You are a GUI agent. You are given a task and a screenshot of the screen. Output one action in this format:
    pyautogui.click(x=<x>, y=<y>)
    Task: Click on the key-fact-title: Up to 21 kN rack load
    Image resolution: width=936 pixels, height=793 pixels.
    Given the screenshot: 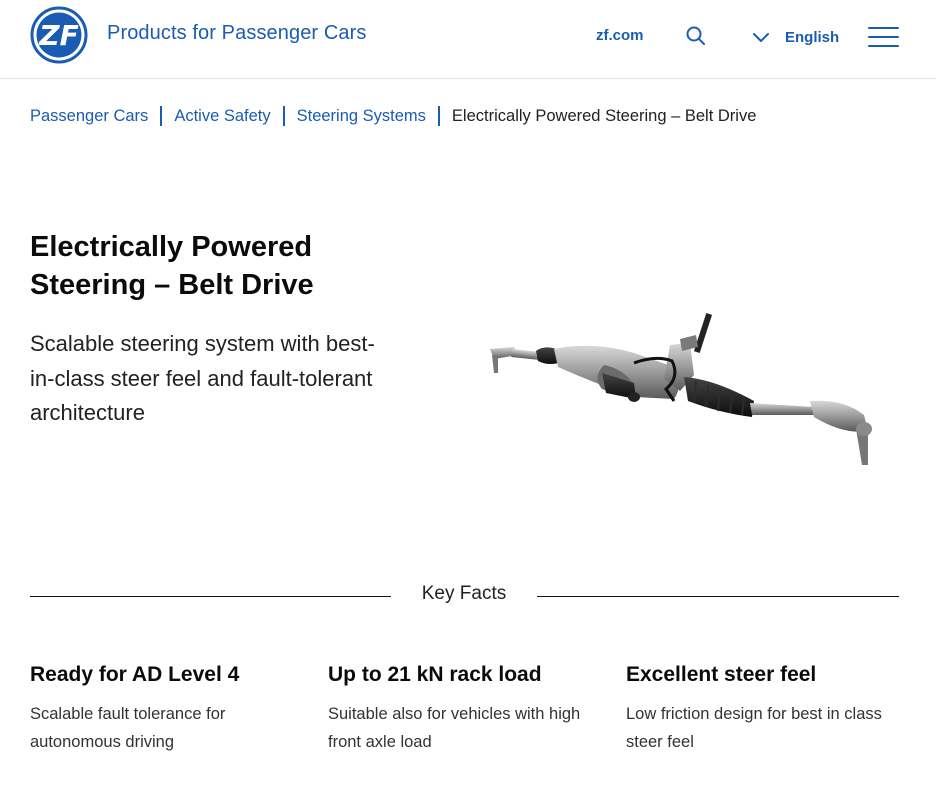 What is the action you would take?
    pyautogui.click(x=435, y=674)
    